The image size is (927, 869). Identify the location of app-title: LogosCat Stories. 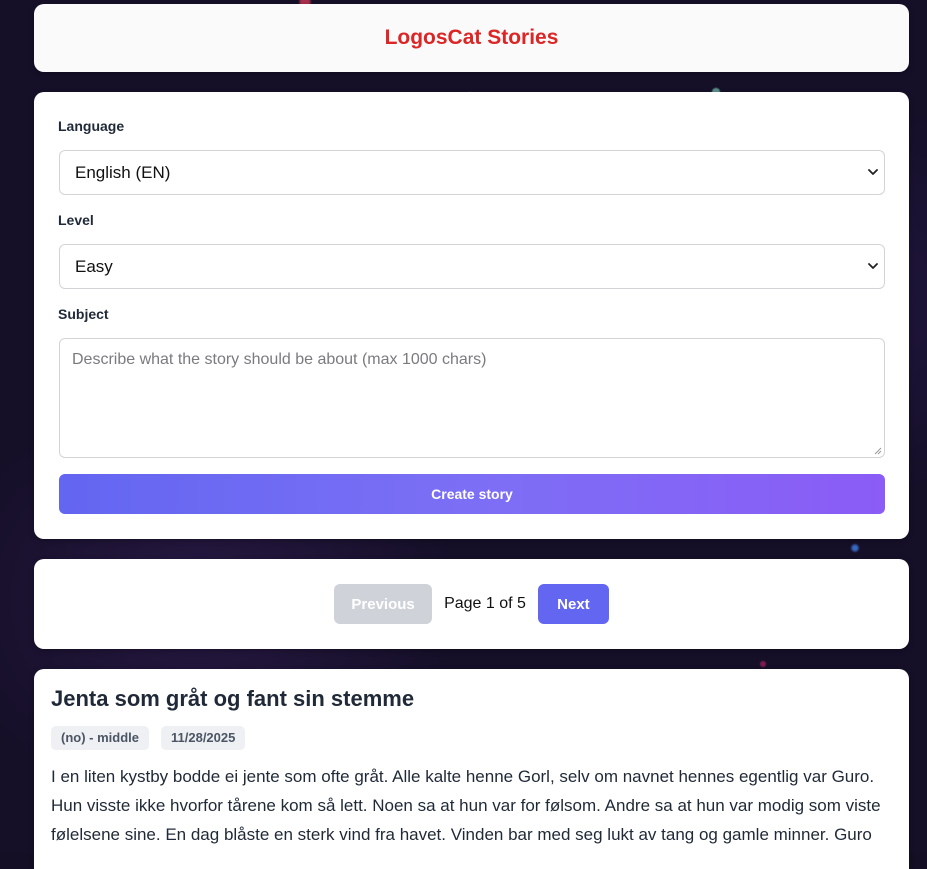
(471, 37).